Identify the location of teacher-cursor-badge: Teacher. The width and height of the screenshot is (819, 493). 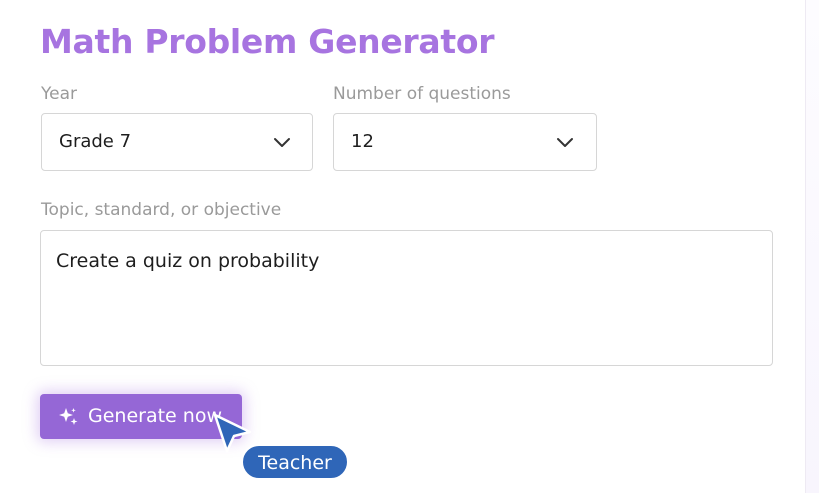
(295, 462).